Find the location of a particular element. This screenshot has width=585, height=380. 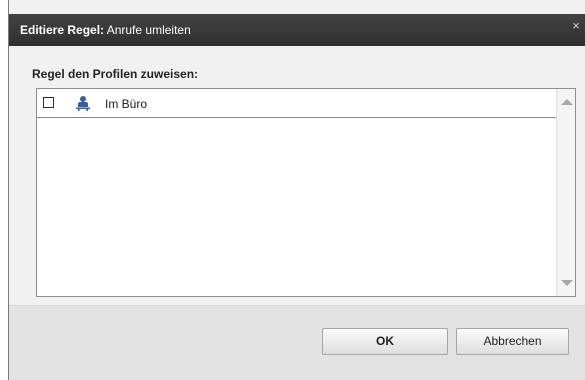

list-item: Im Büro is located at coordinates (297, 103).